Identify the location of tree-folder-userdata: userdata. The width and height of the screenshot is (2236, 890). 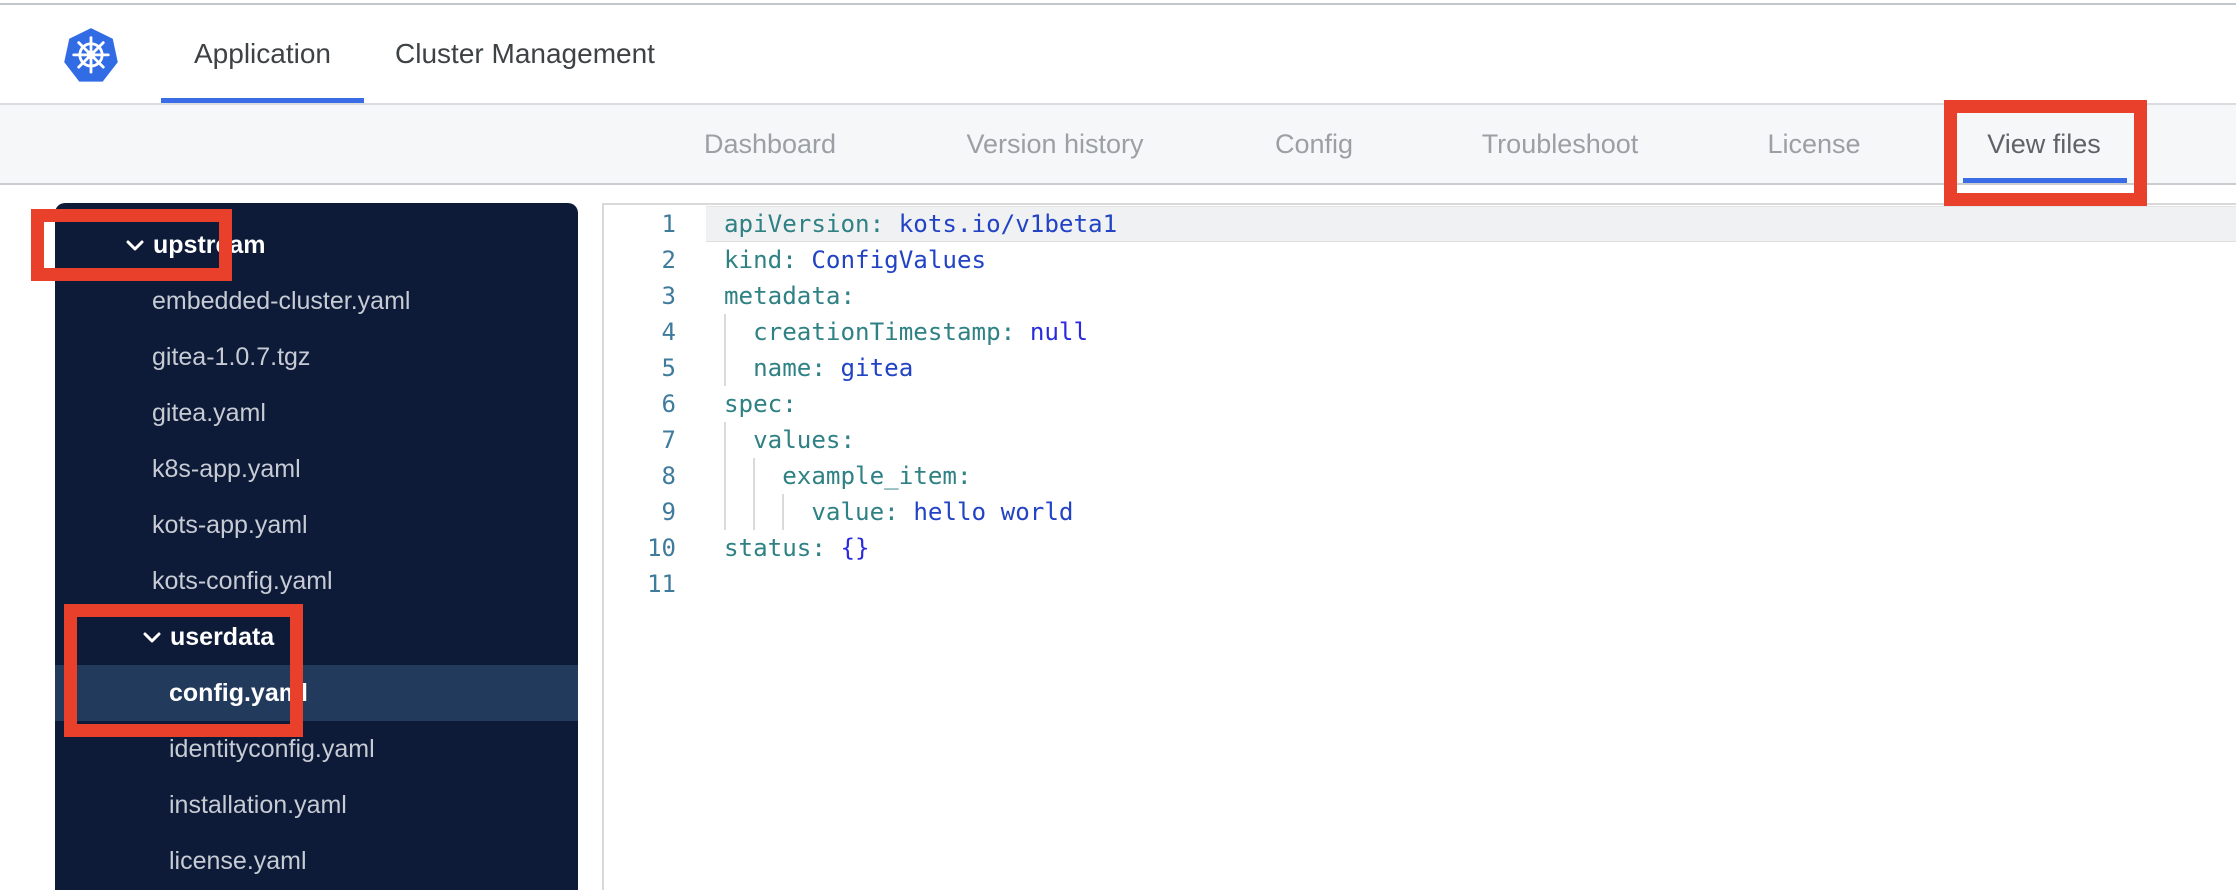
(316, 637).